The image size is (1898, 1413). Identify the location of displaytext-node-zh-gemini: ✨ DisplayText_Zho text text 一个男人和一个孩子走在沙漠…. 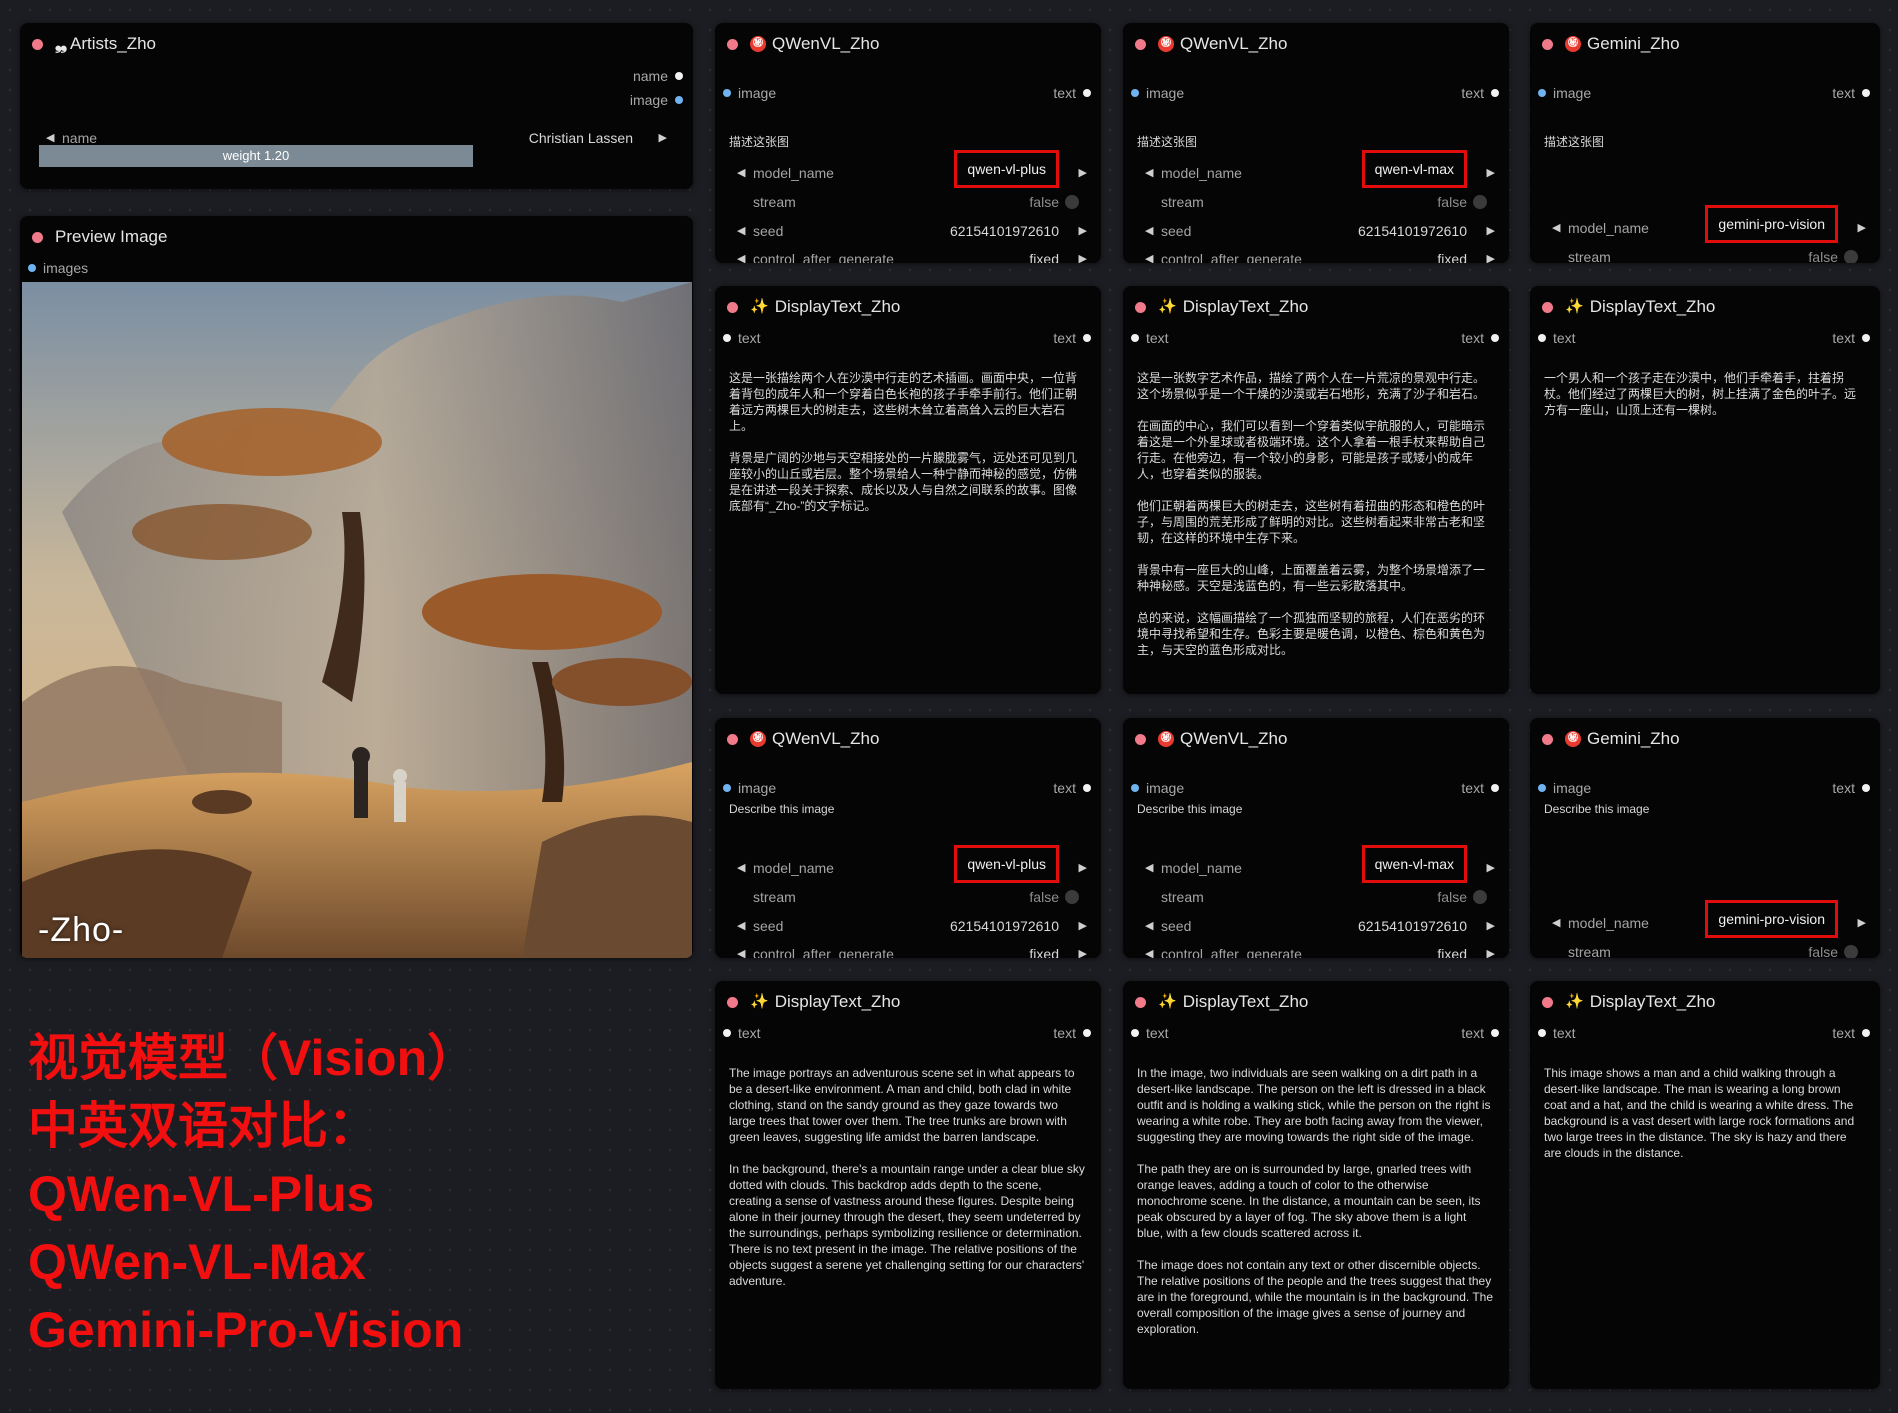
(1705, 490).